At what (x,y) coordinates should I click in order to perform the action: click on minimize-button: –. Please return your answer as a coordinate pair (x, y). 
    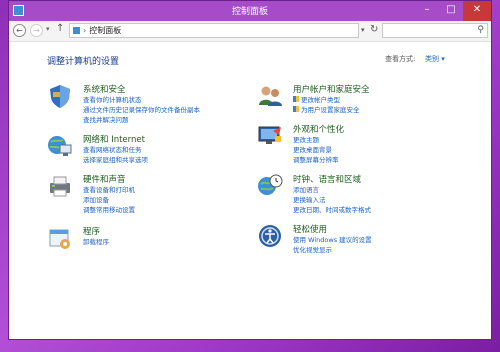
    Looking at the image, I should click on (427, 11).